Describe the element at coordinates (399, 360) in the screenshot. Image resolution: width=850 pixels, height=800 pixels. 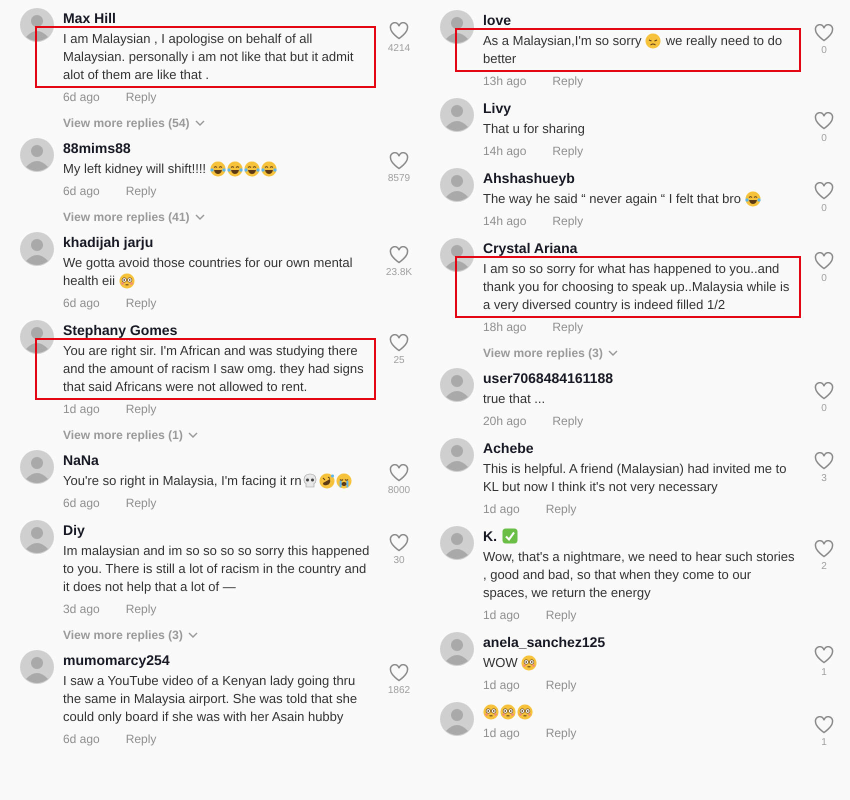
I see `like-count: 25` at that location.